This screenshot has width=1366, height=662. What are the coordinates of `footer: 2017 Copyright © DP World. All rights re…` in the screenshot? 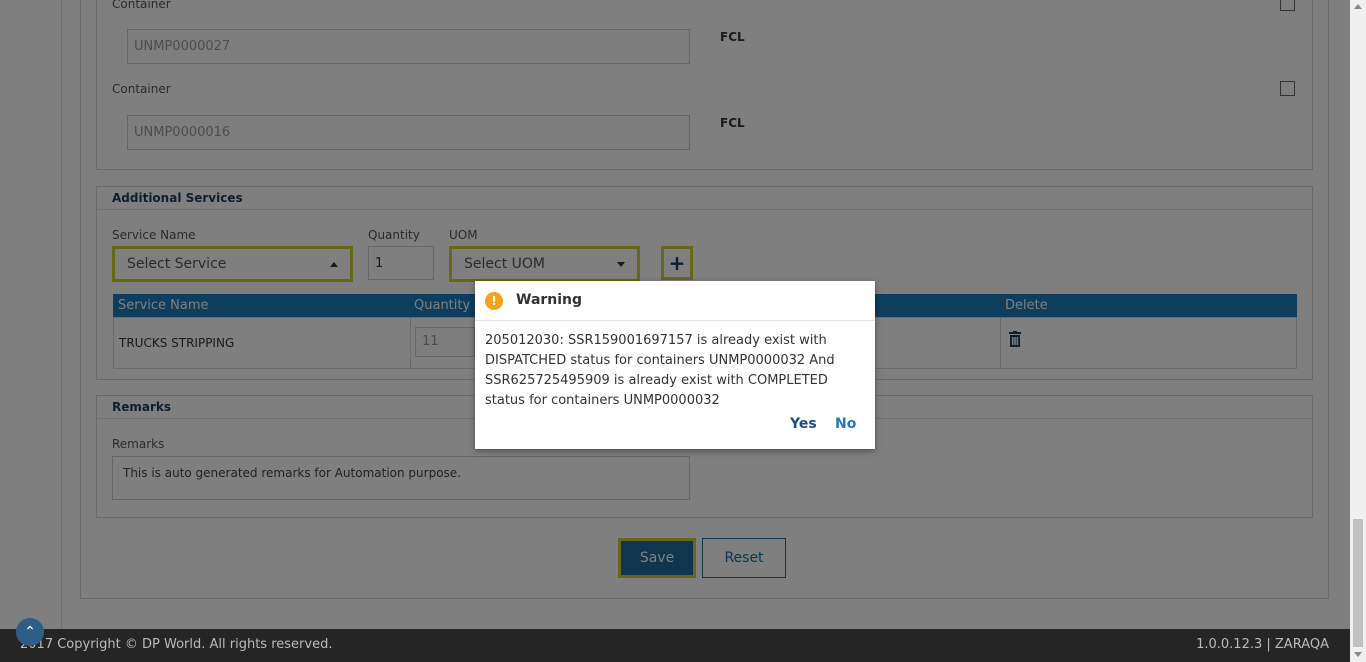 It's located at (675, 645).